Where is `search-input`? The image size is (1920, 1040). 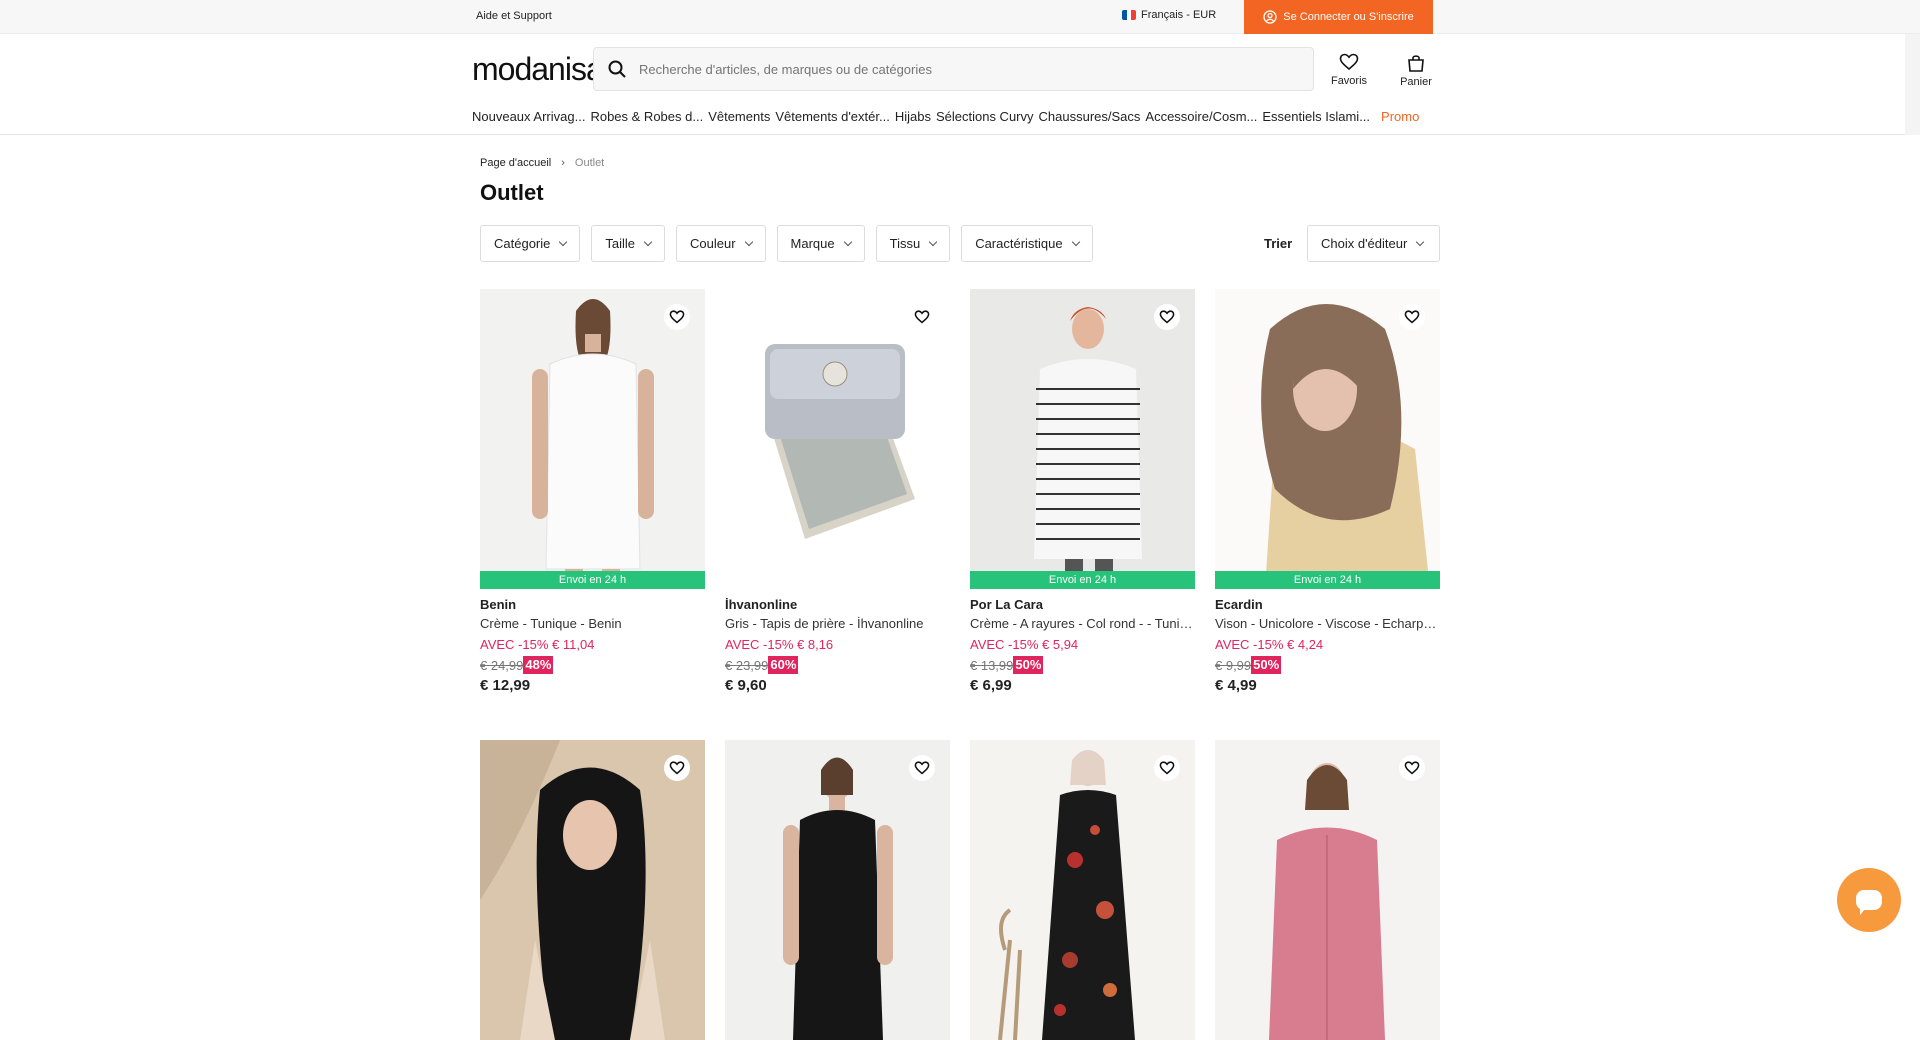
search-input is located at coordinates (939, 69).